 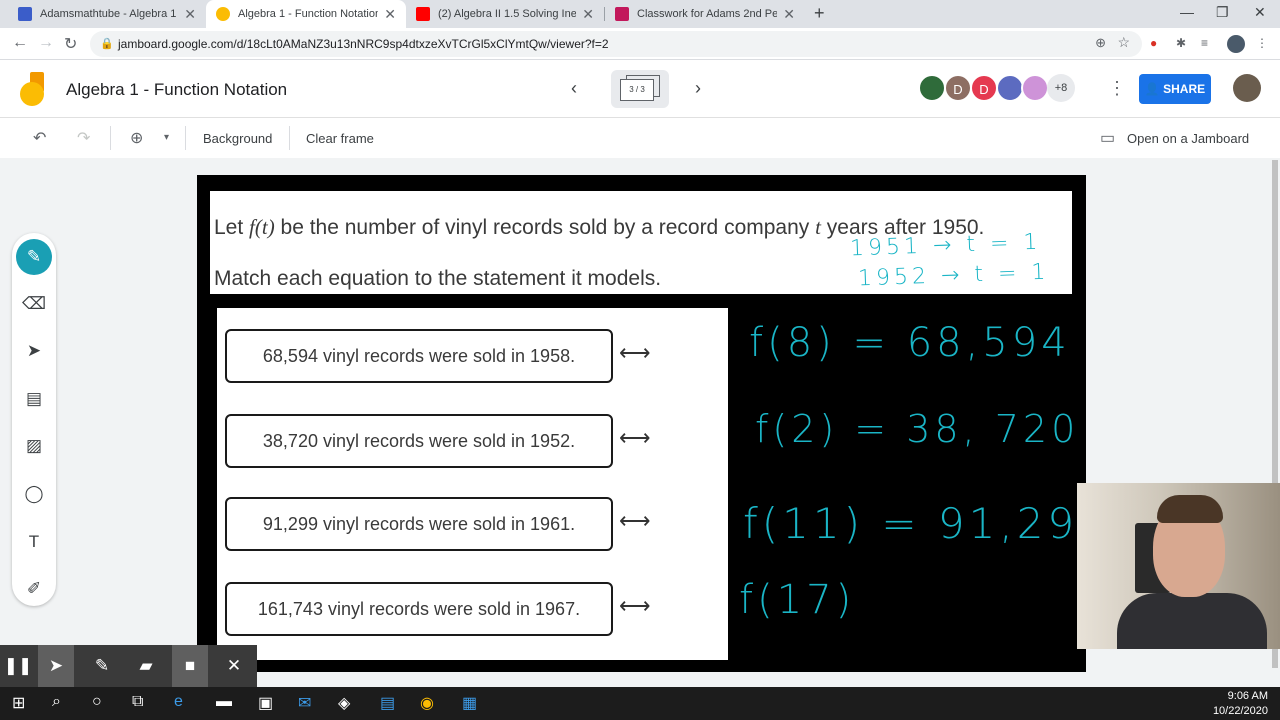 I want to click on handwritten-equation: f(17), so click(x=797, y=600).